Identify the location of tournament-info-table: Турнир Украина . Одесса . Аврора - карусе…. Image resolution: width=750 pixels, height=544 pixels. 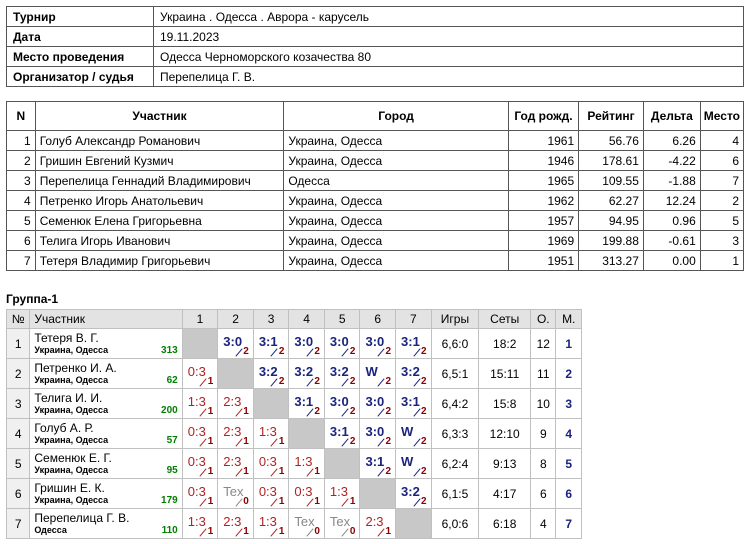
(375, 46).